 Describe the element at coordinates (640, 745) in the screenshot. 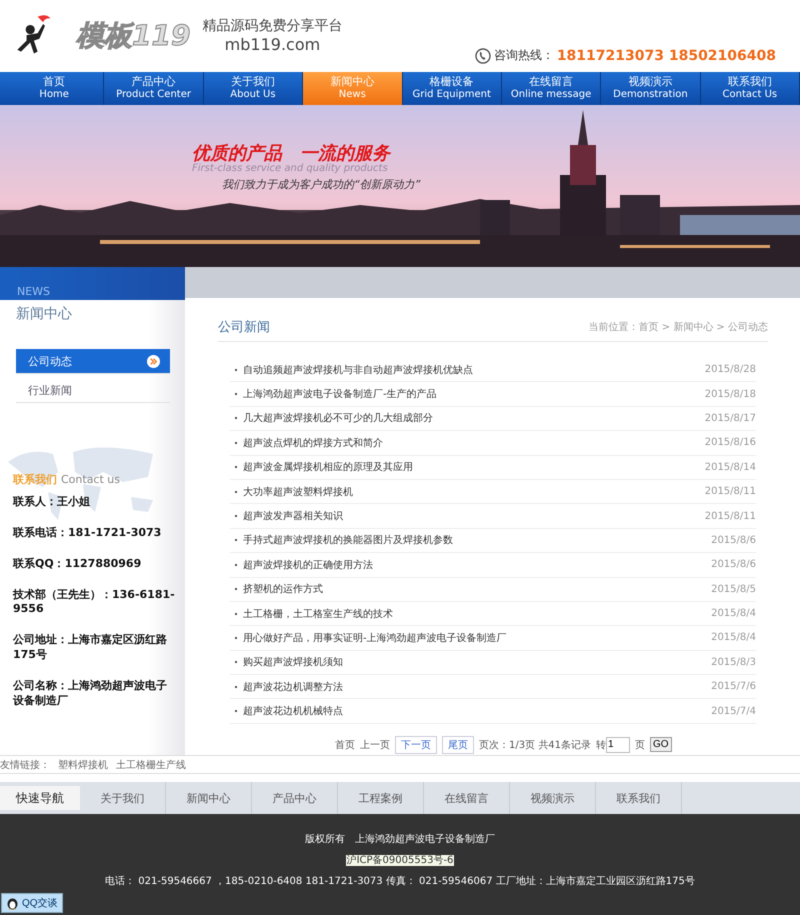

I see `page-suffix: 页` at that location.